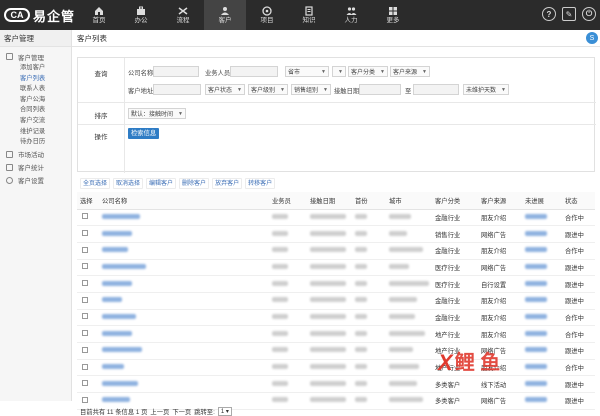 This screenshot has height=416, width=600. What do you see at coordinates (35, 79) in the screenshot?
I see `sidebar-item-customer-list: 客户列表` at bounding box center [35, 79].